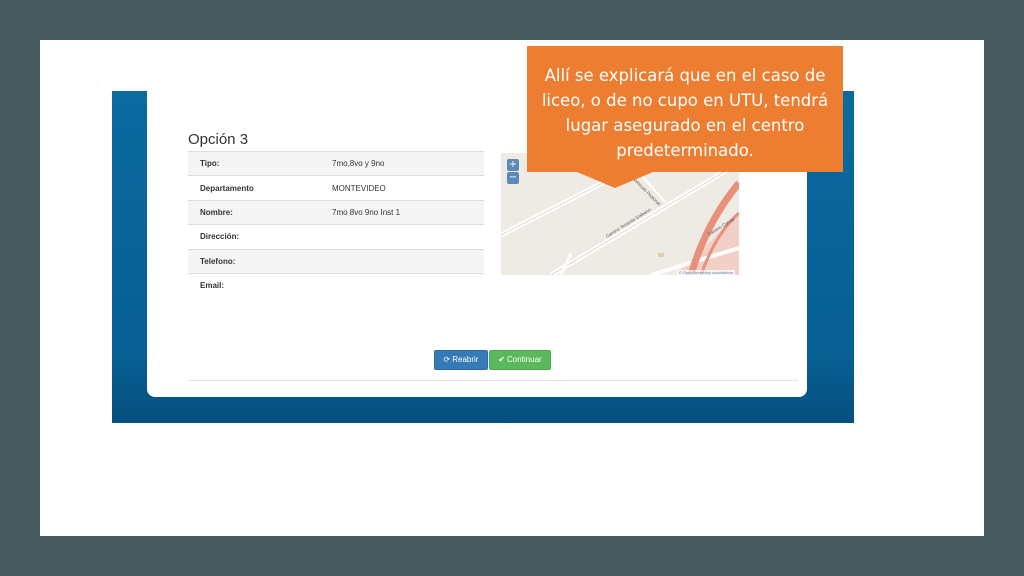 The width and height of the screenshot is (1024, 576). What do you see at coordinates (447, 359) in the screenshot?
I see `refresh-icon: ⟳` at bounding box center [447, 359].